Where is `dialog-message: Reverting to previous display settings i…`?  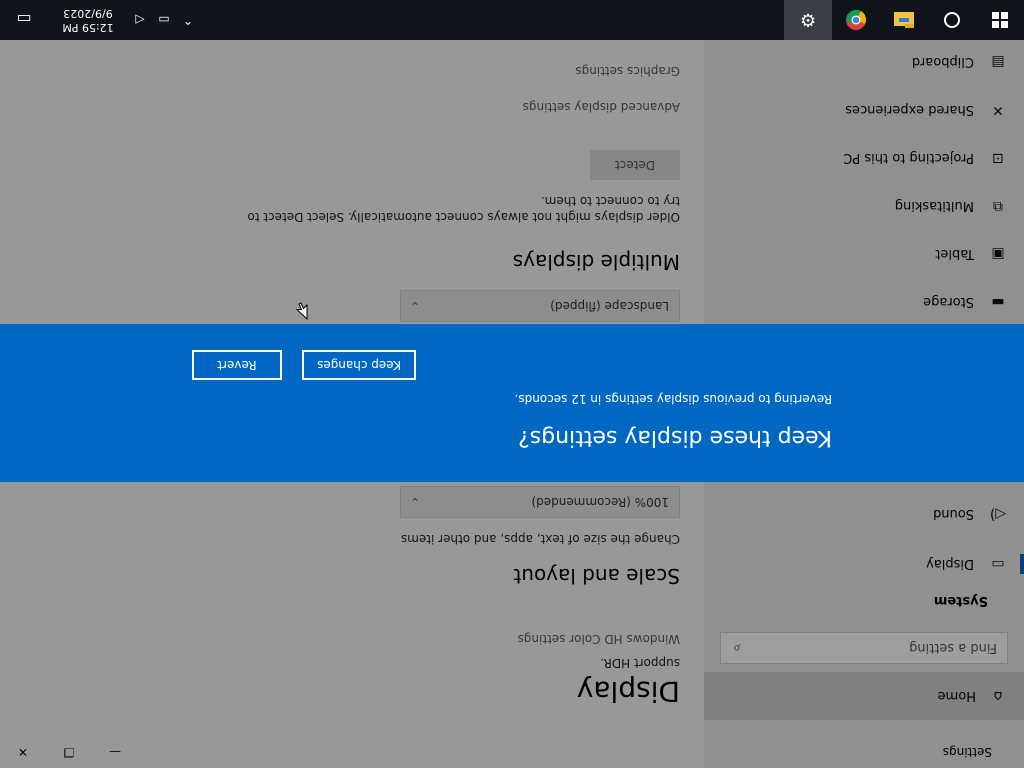
dialog-message: Reverting to previous display settings i… is located at coordinates (673, 399).